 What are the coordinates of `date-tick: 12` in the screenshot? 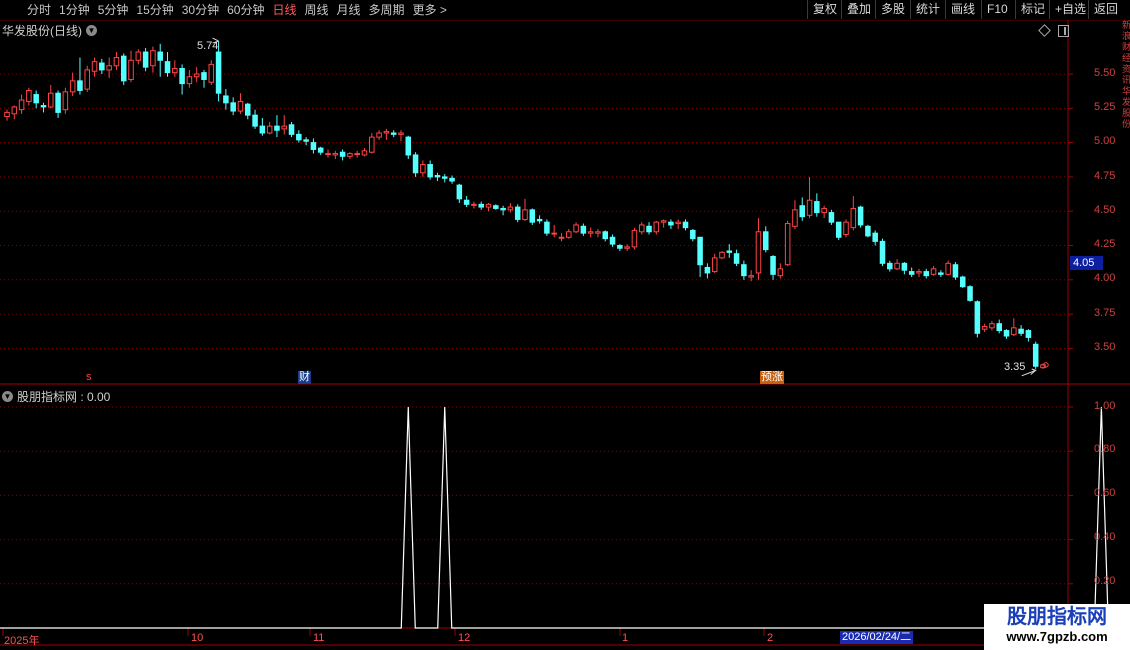 It's located at (464, 638).